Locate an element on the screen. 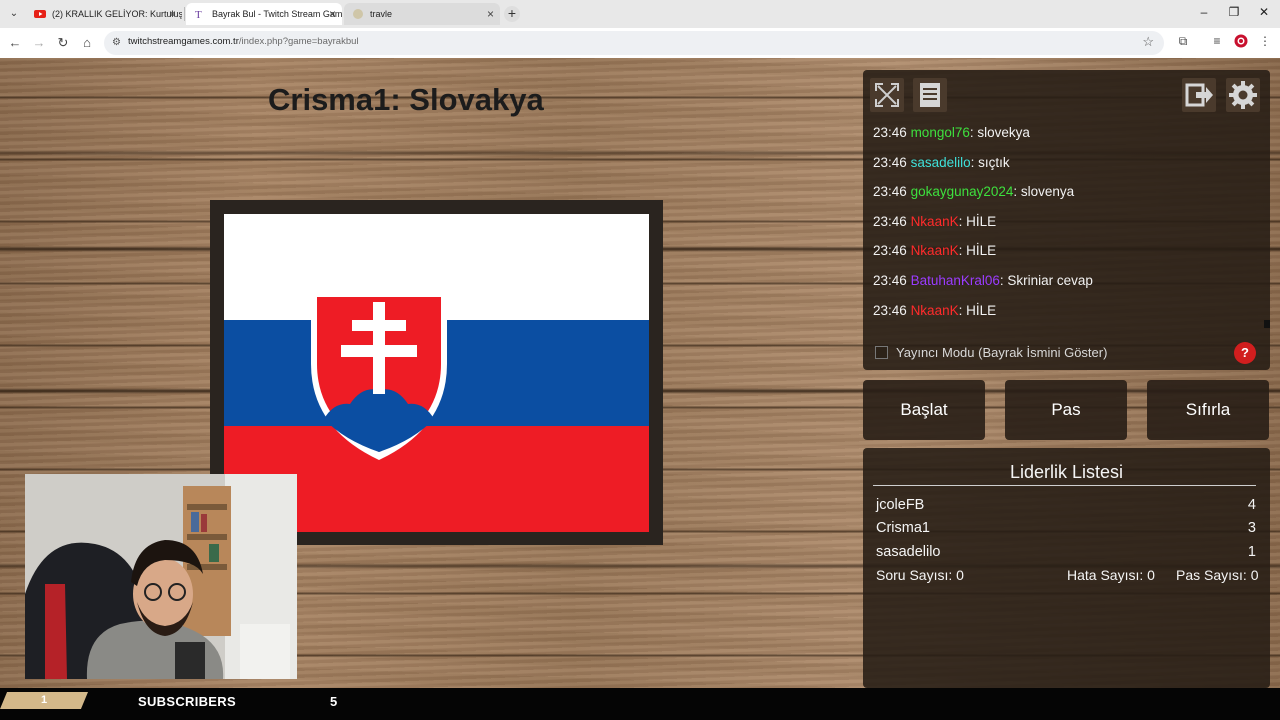 The height and width of the screenshot is (720, 1280). profile-avatar-icon is located at coordinates (1241, 42).